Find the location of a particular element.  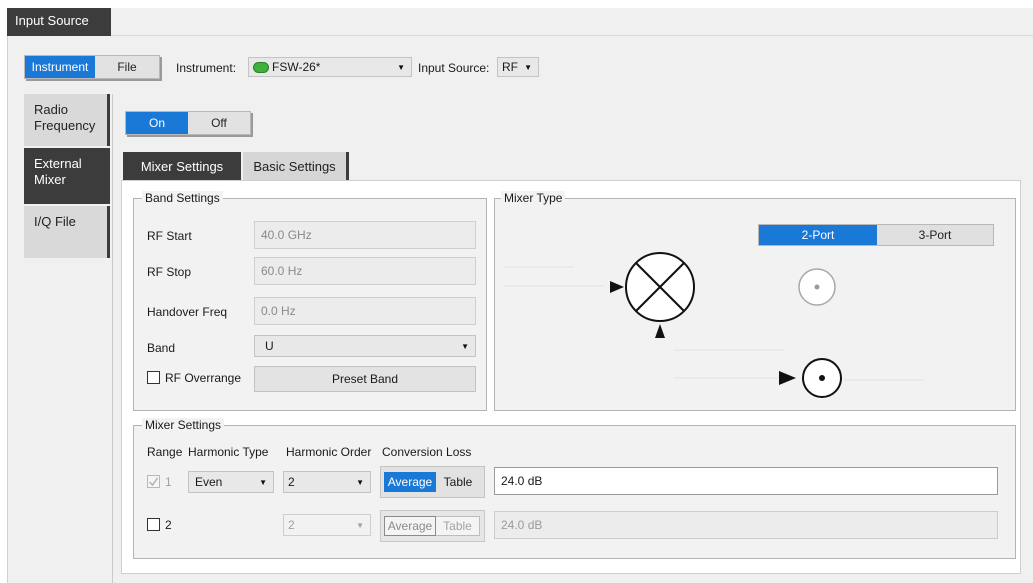

range-2-label: 2 is located at coordinates (168, 525).